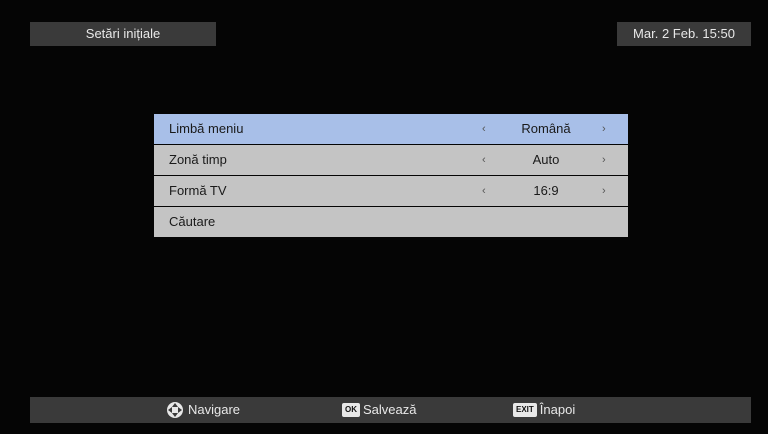 The height and width of the screenshot is (434, 768). I want to click on menu-item-label: Căutare, so click(192, 221).